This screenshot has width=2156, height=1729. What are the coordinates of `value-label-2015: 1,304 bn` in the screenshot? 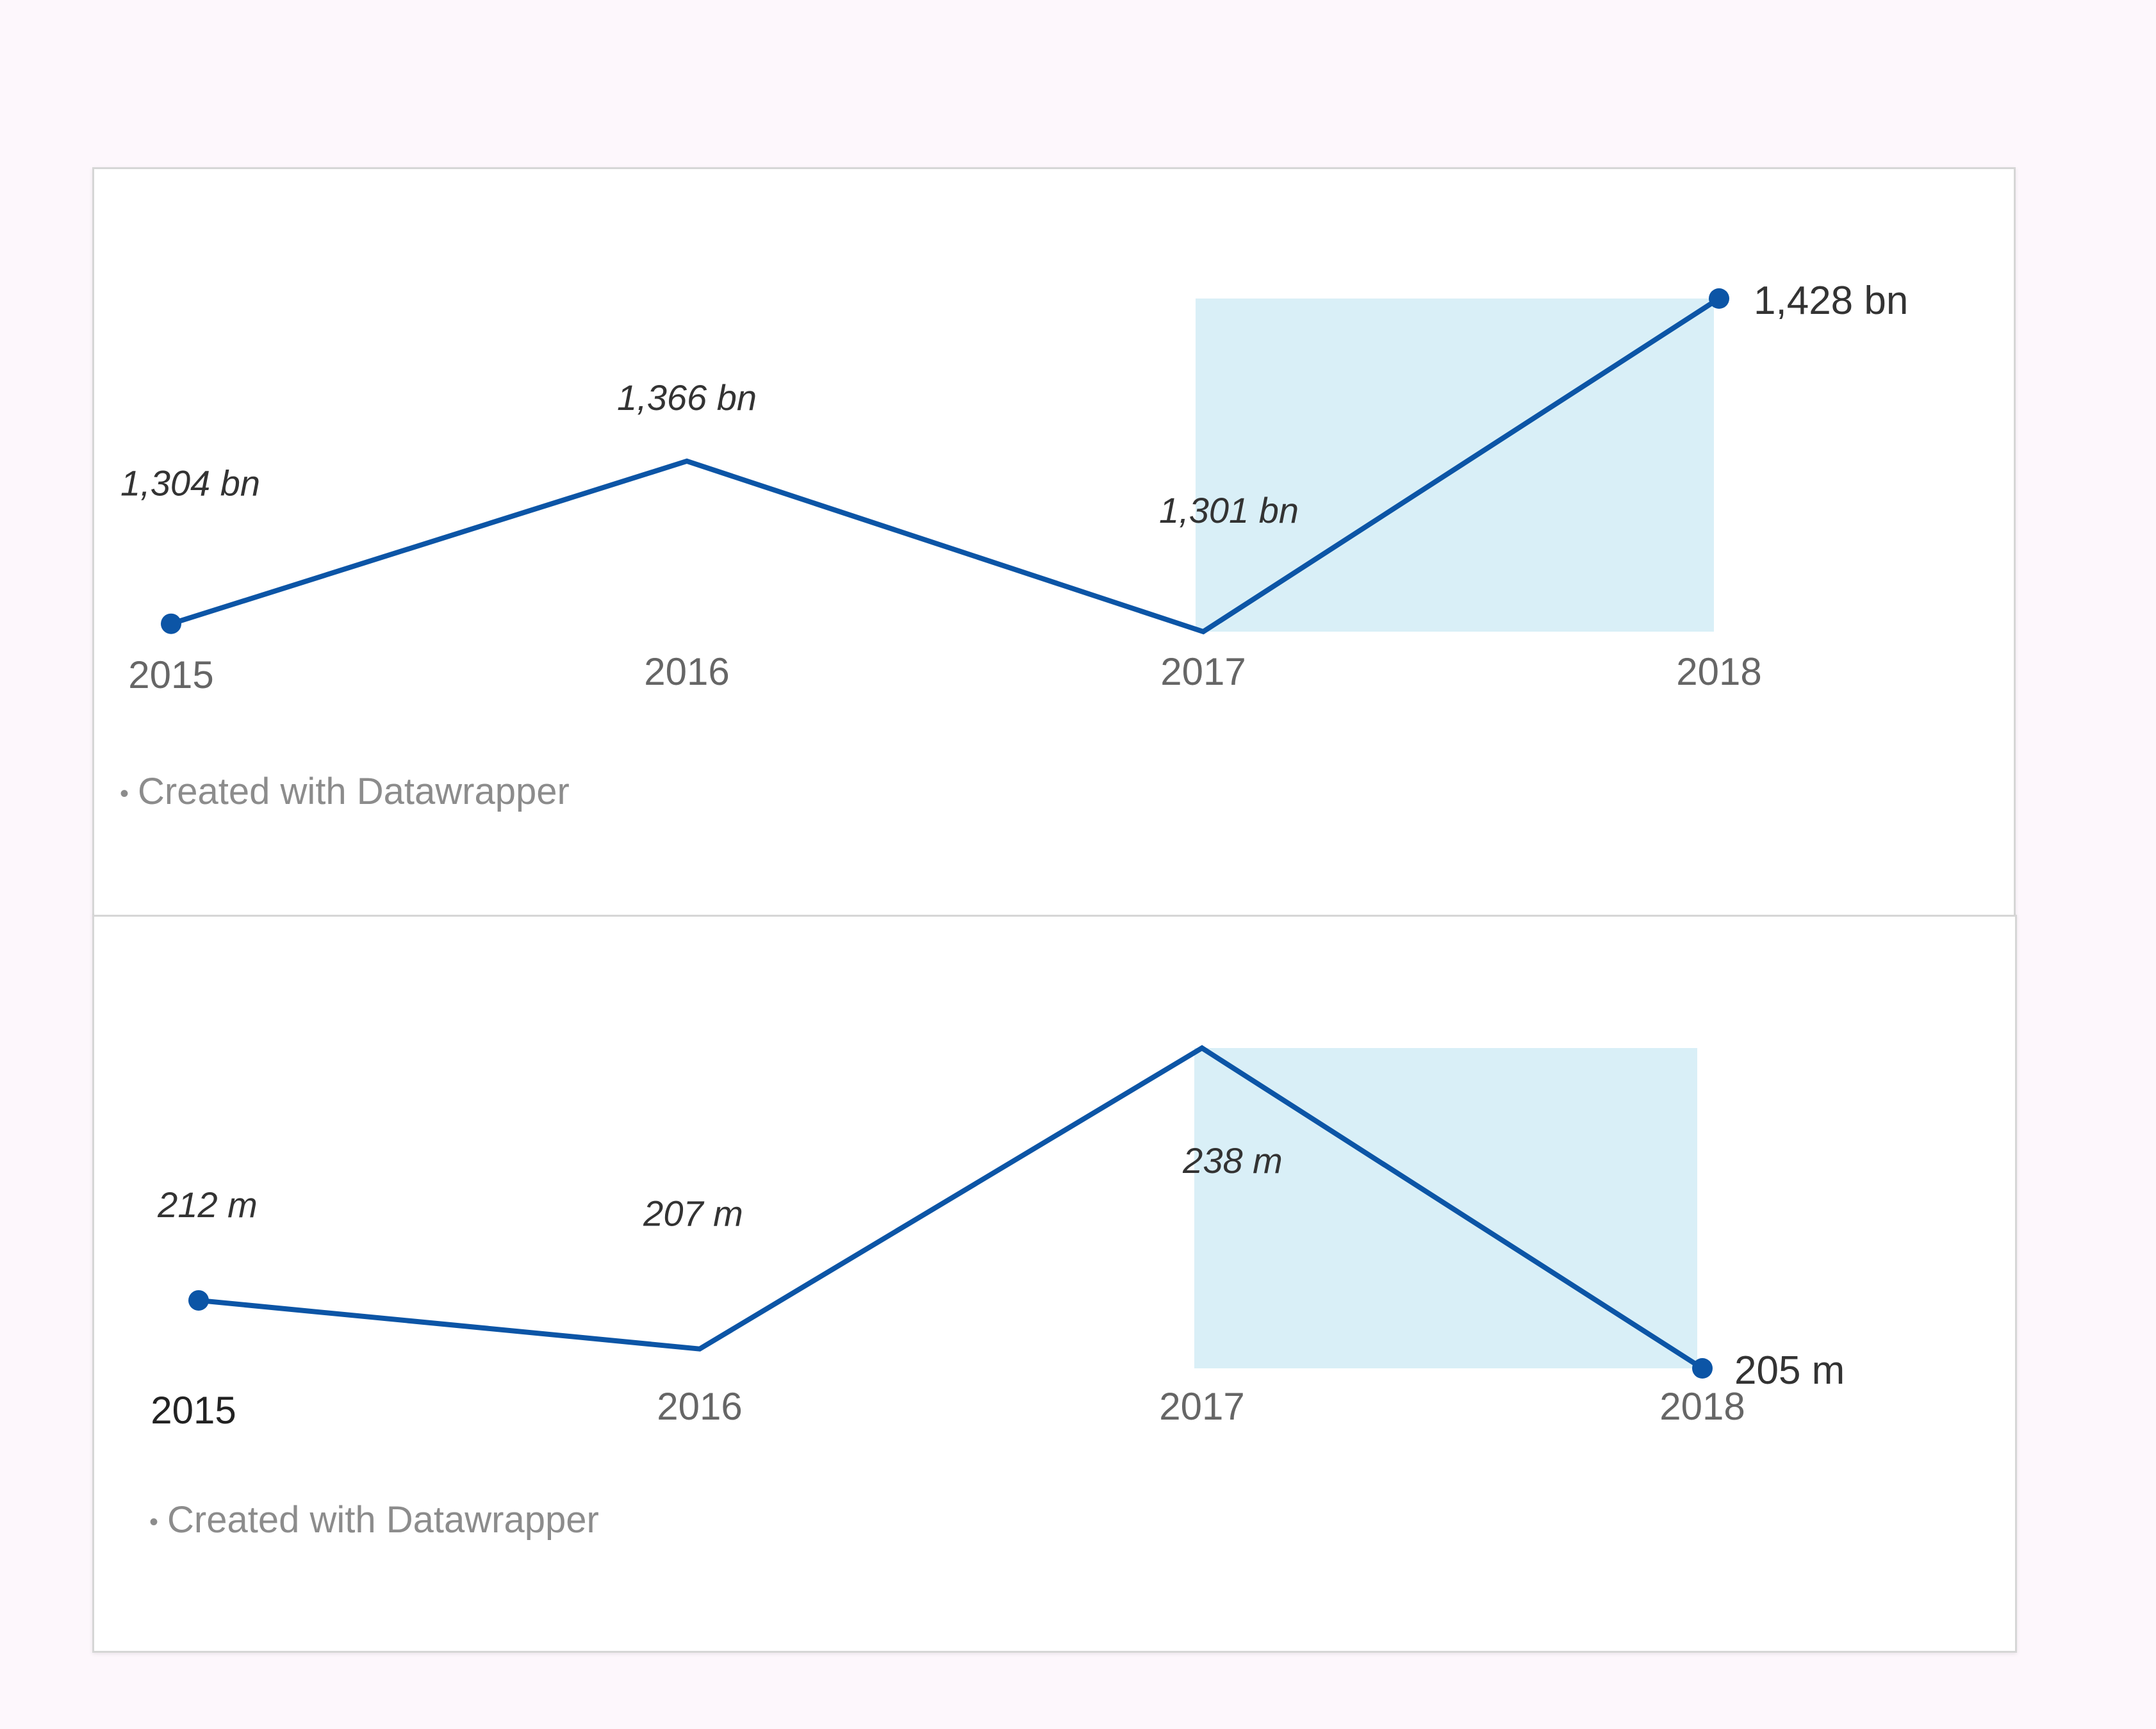 It's located at (190, 483).